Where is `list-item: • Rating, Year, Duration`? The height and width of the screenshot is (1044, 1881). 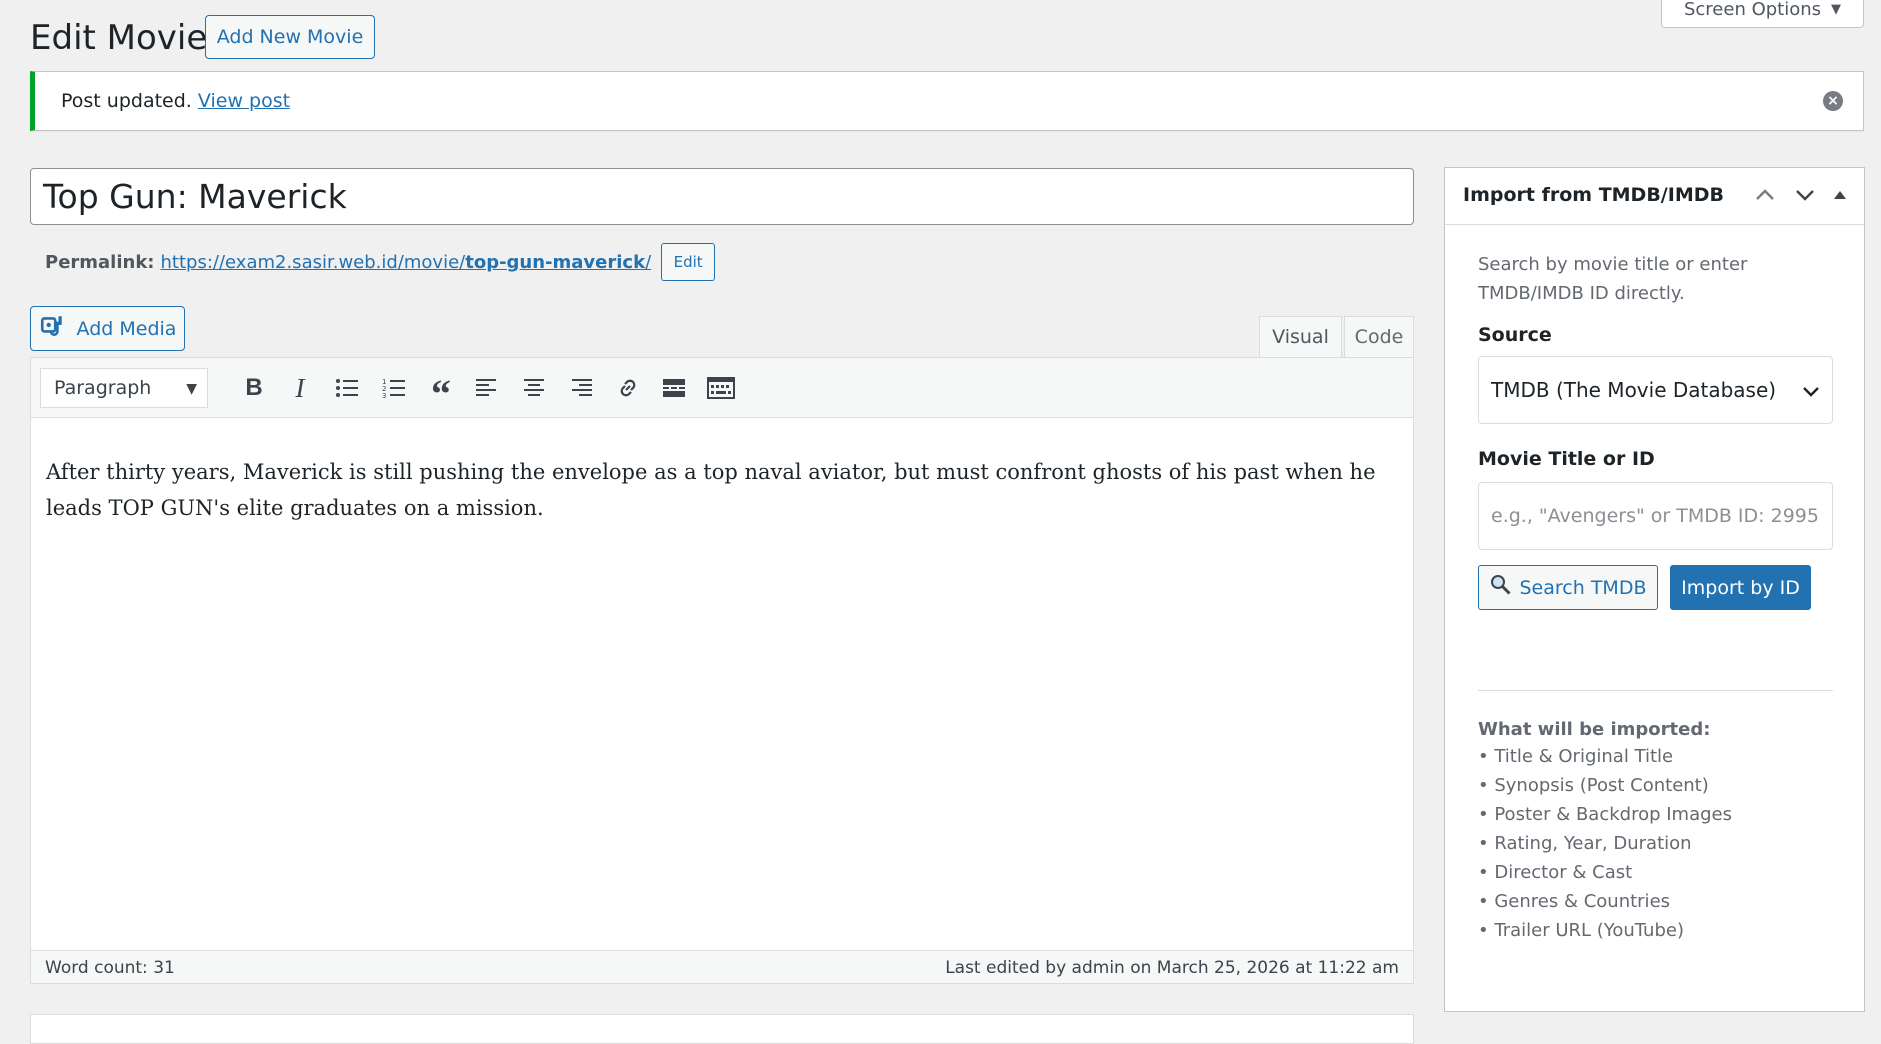
list-item: • Rating, Year, Duration is located at coordinates (1585, 843).